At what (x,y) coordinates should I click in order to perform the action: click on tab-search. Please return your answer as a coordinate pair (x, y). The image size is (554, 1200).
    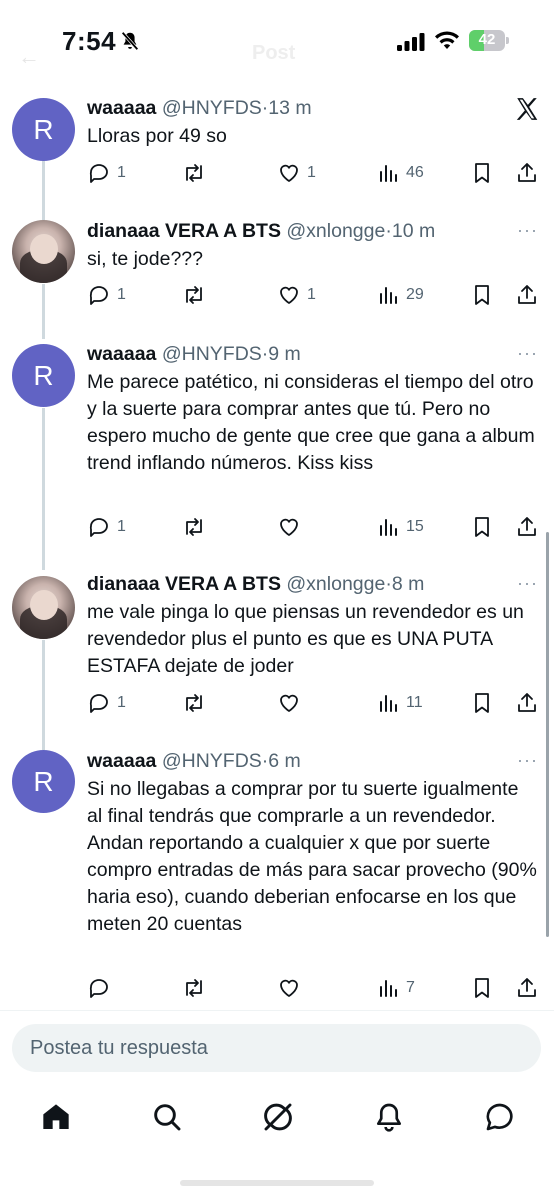
    Looking at the image, I should click on (167, 1117).